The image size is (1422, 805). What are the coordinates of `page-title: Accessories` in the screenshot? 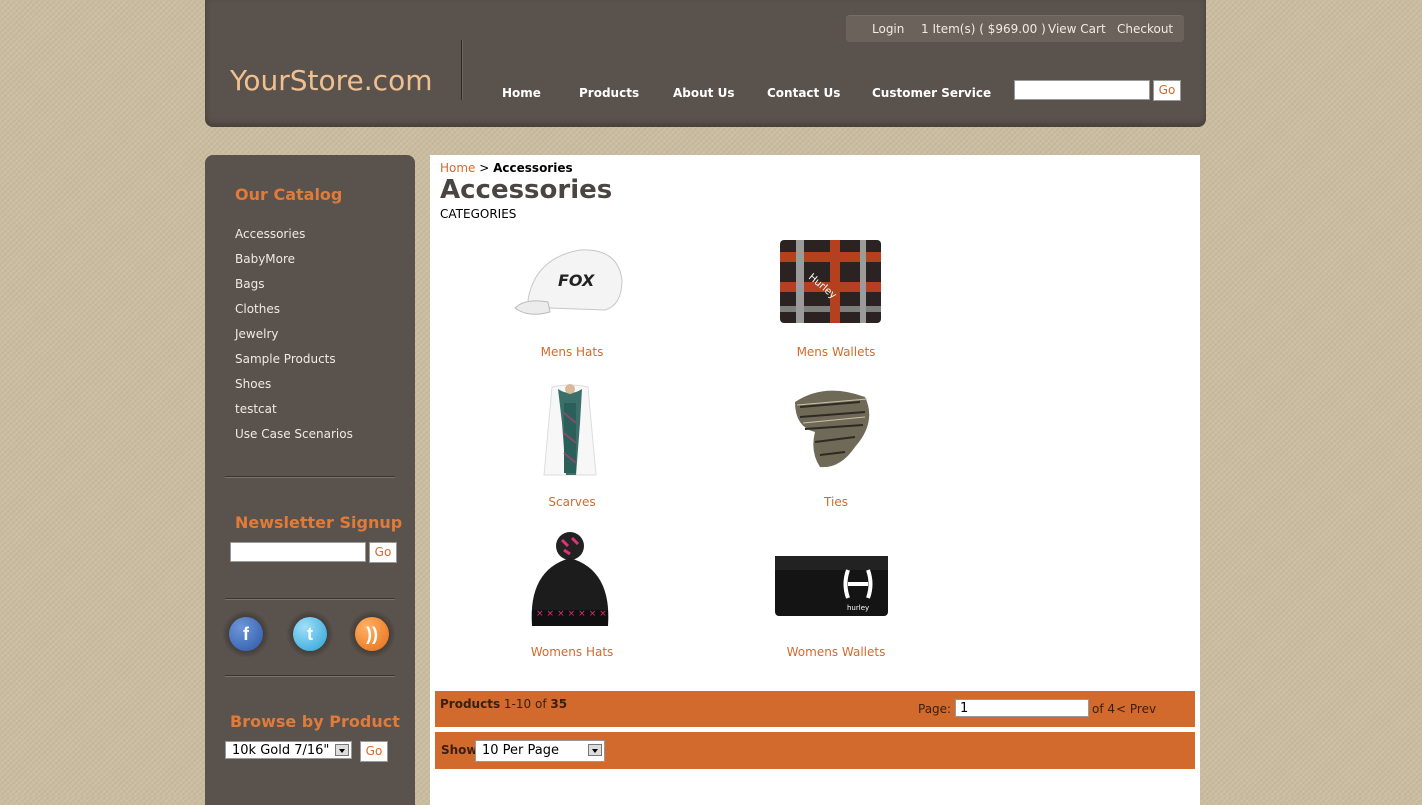 It's located at (526, 190).